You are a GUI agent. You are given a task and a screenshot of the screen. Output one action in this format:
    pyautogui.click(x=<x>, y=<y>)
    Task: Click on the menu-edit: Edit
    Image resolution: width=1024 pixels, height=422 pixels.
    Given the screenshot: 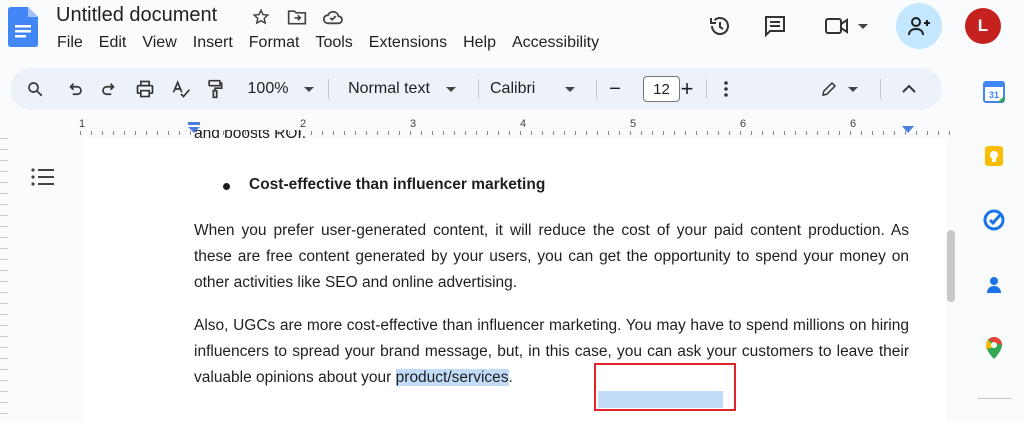 What is the action you would take?
    pyautogui.click(x=113, y=43)
    